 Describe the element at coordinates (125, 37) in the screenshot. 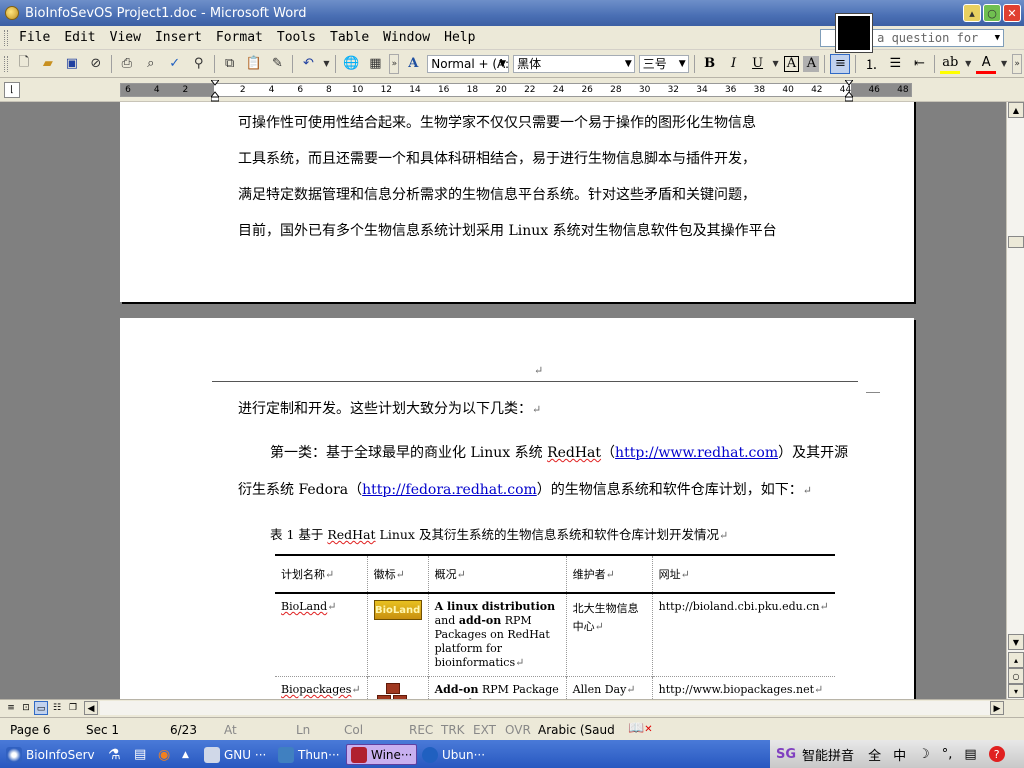

I see `menu-view: View` at that location.